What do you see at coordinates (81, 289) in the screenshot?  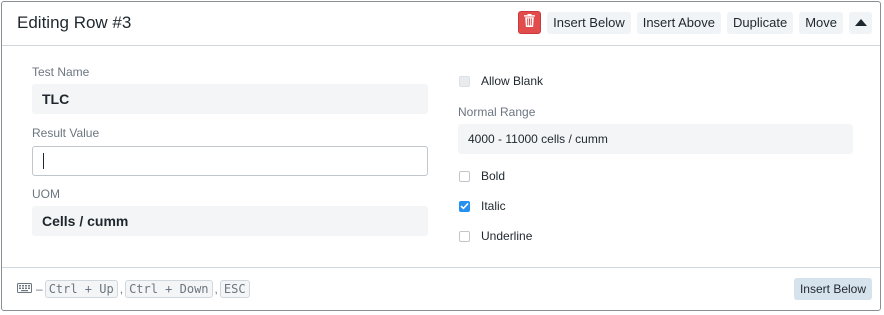 I see `shortcut-ctrl-up: Ctrl + Up` at bounding box center [81, 289].